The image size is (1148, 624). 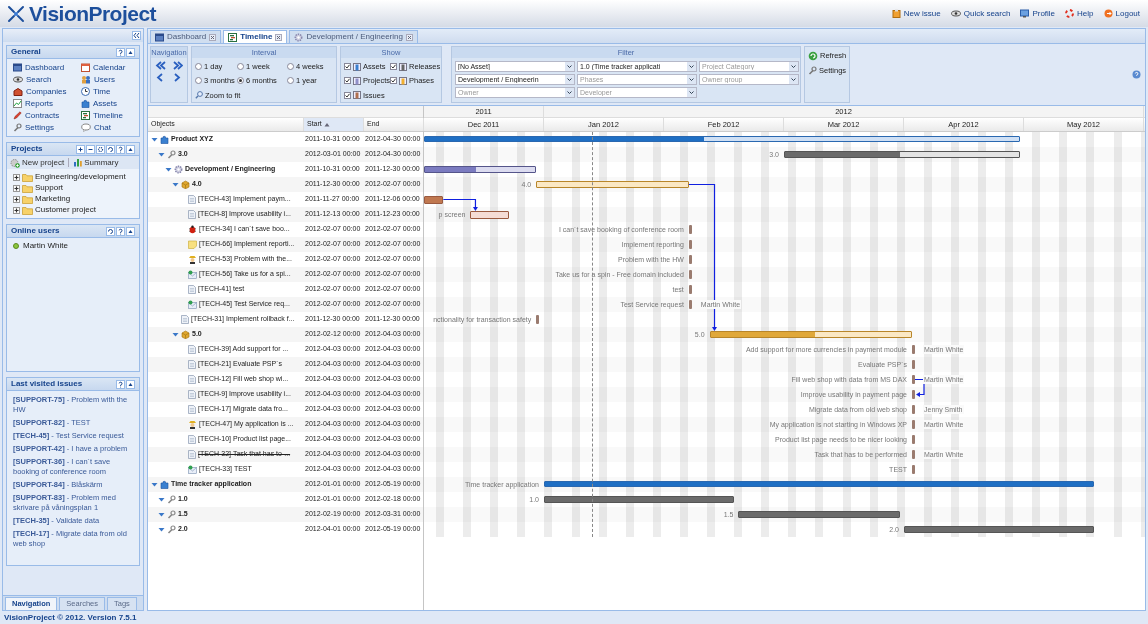 I want to click on folder-label: Engineering/development, so click(x=80, y=177).